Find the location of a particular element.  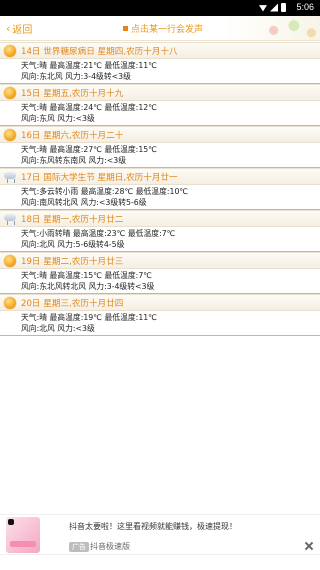

decorative-banner is located at coordinates (291, 28).